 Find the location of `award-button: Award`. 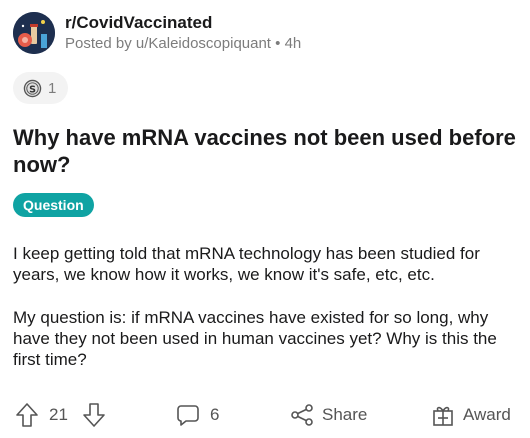

award-button: Award is located at coordinates (471, 415).